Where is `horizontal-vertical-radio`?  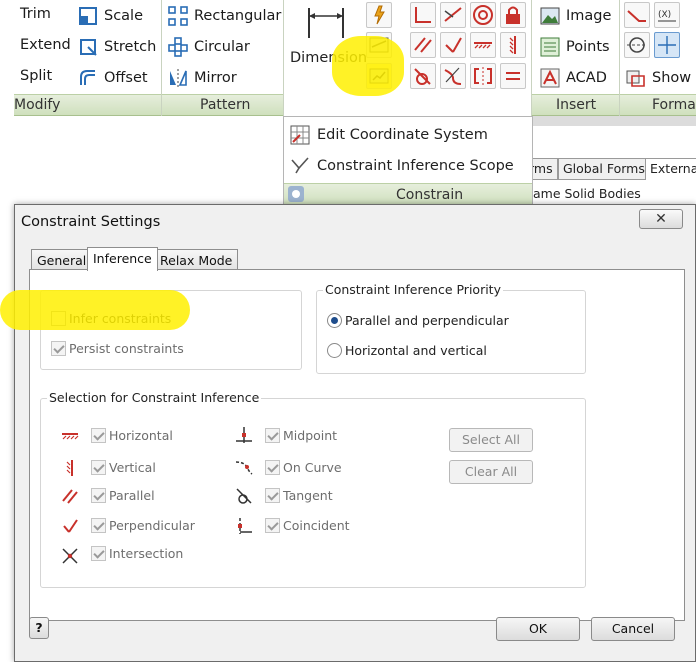
horizontal-vertical-radio is located at coordinates (334, 350).